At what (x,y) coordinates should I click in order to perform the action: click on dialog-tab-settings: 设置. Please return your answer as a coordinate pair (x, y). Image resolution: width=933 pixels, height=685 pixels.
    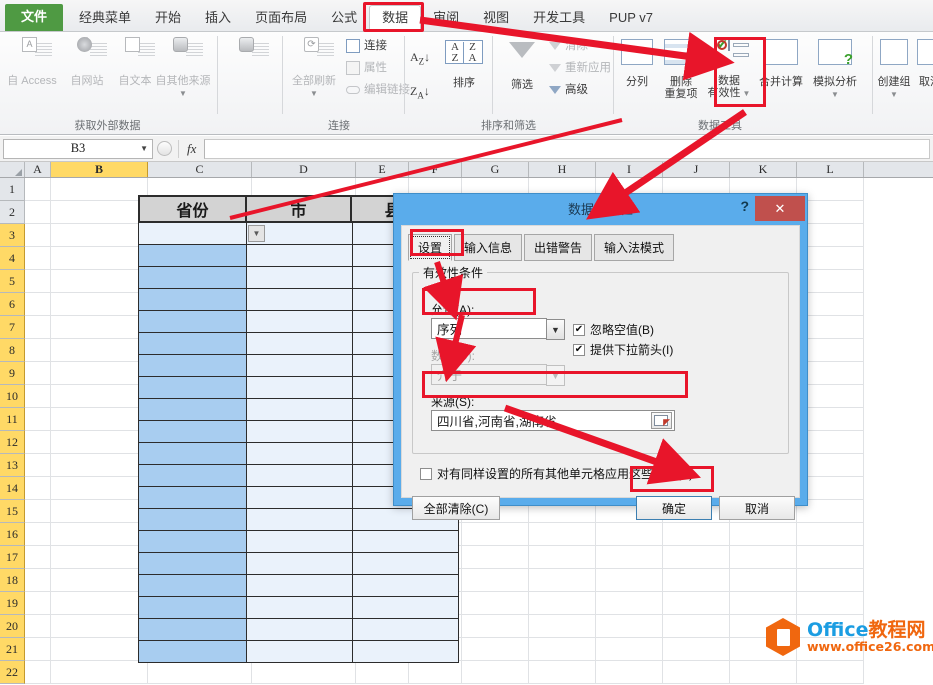
    Looking at the image, I should click on (430, 247).